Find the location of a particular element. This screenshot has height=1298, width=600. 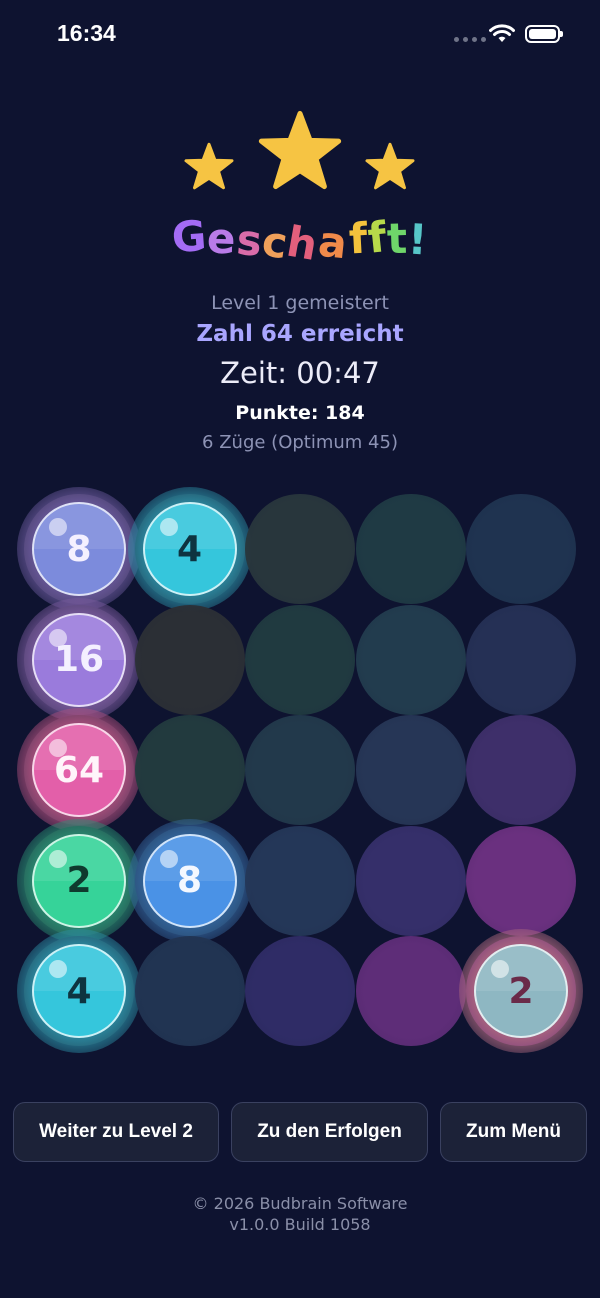

title-letter: e is located at coordinates (222, 238).